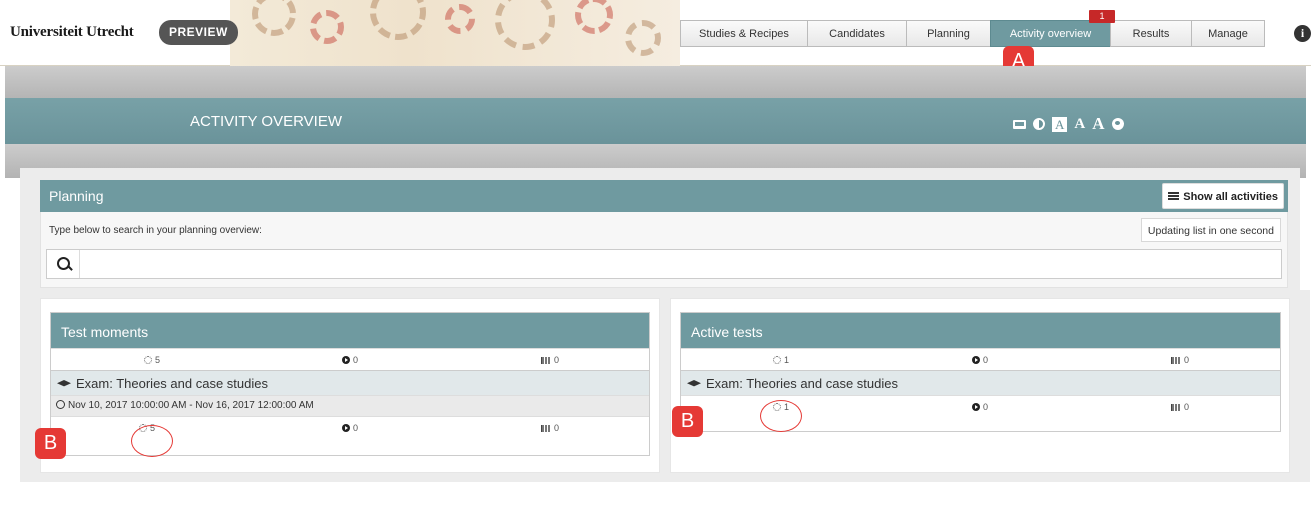 The image size is (1311, 509). Describe the element at coordinates (1230, 197) in the screenshot. I see `show-all-label: Show all activities` at that location.